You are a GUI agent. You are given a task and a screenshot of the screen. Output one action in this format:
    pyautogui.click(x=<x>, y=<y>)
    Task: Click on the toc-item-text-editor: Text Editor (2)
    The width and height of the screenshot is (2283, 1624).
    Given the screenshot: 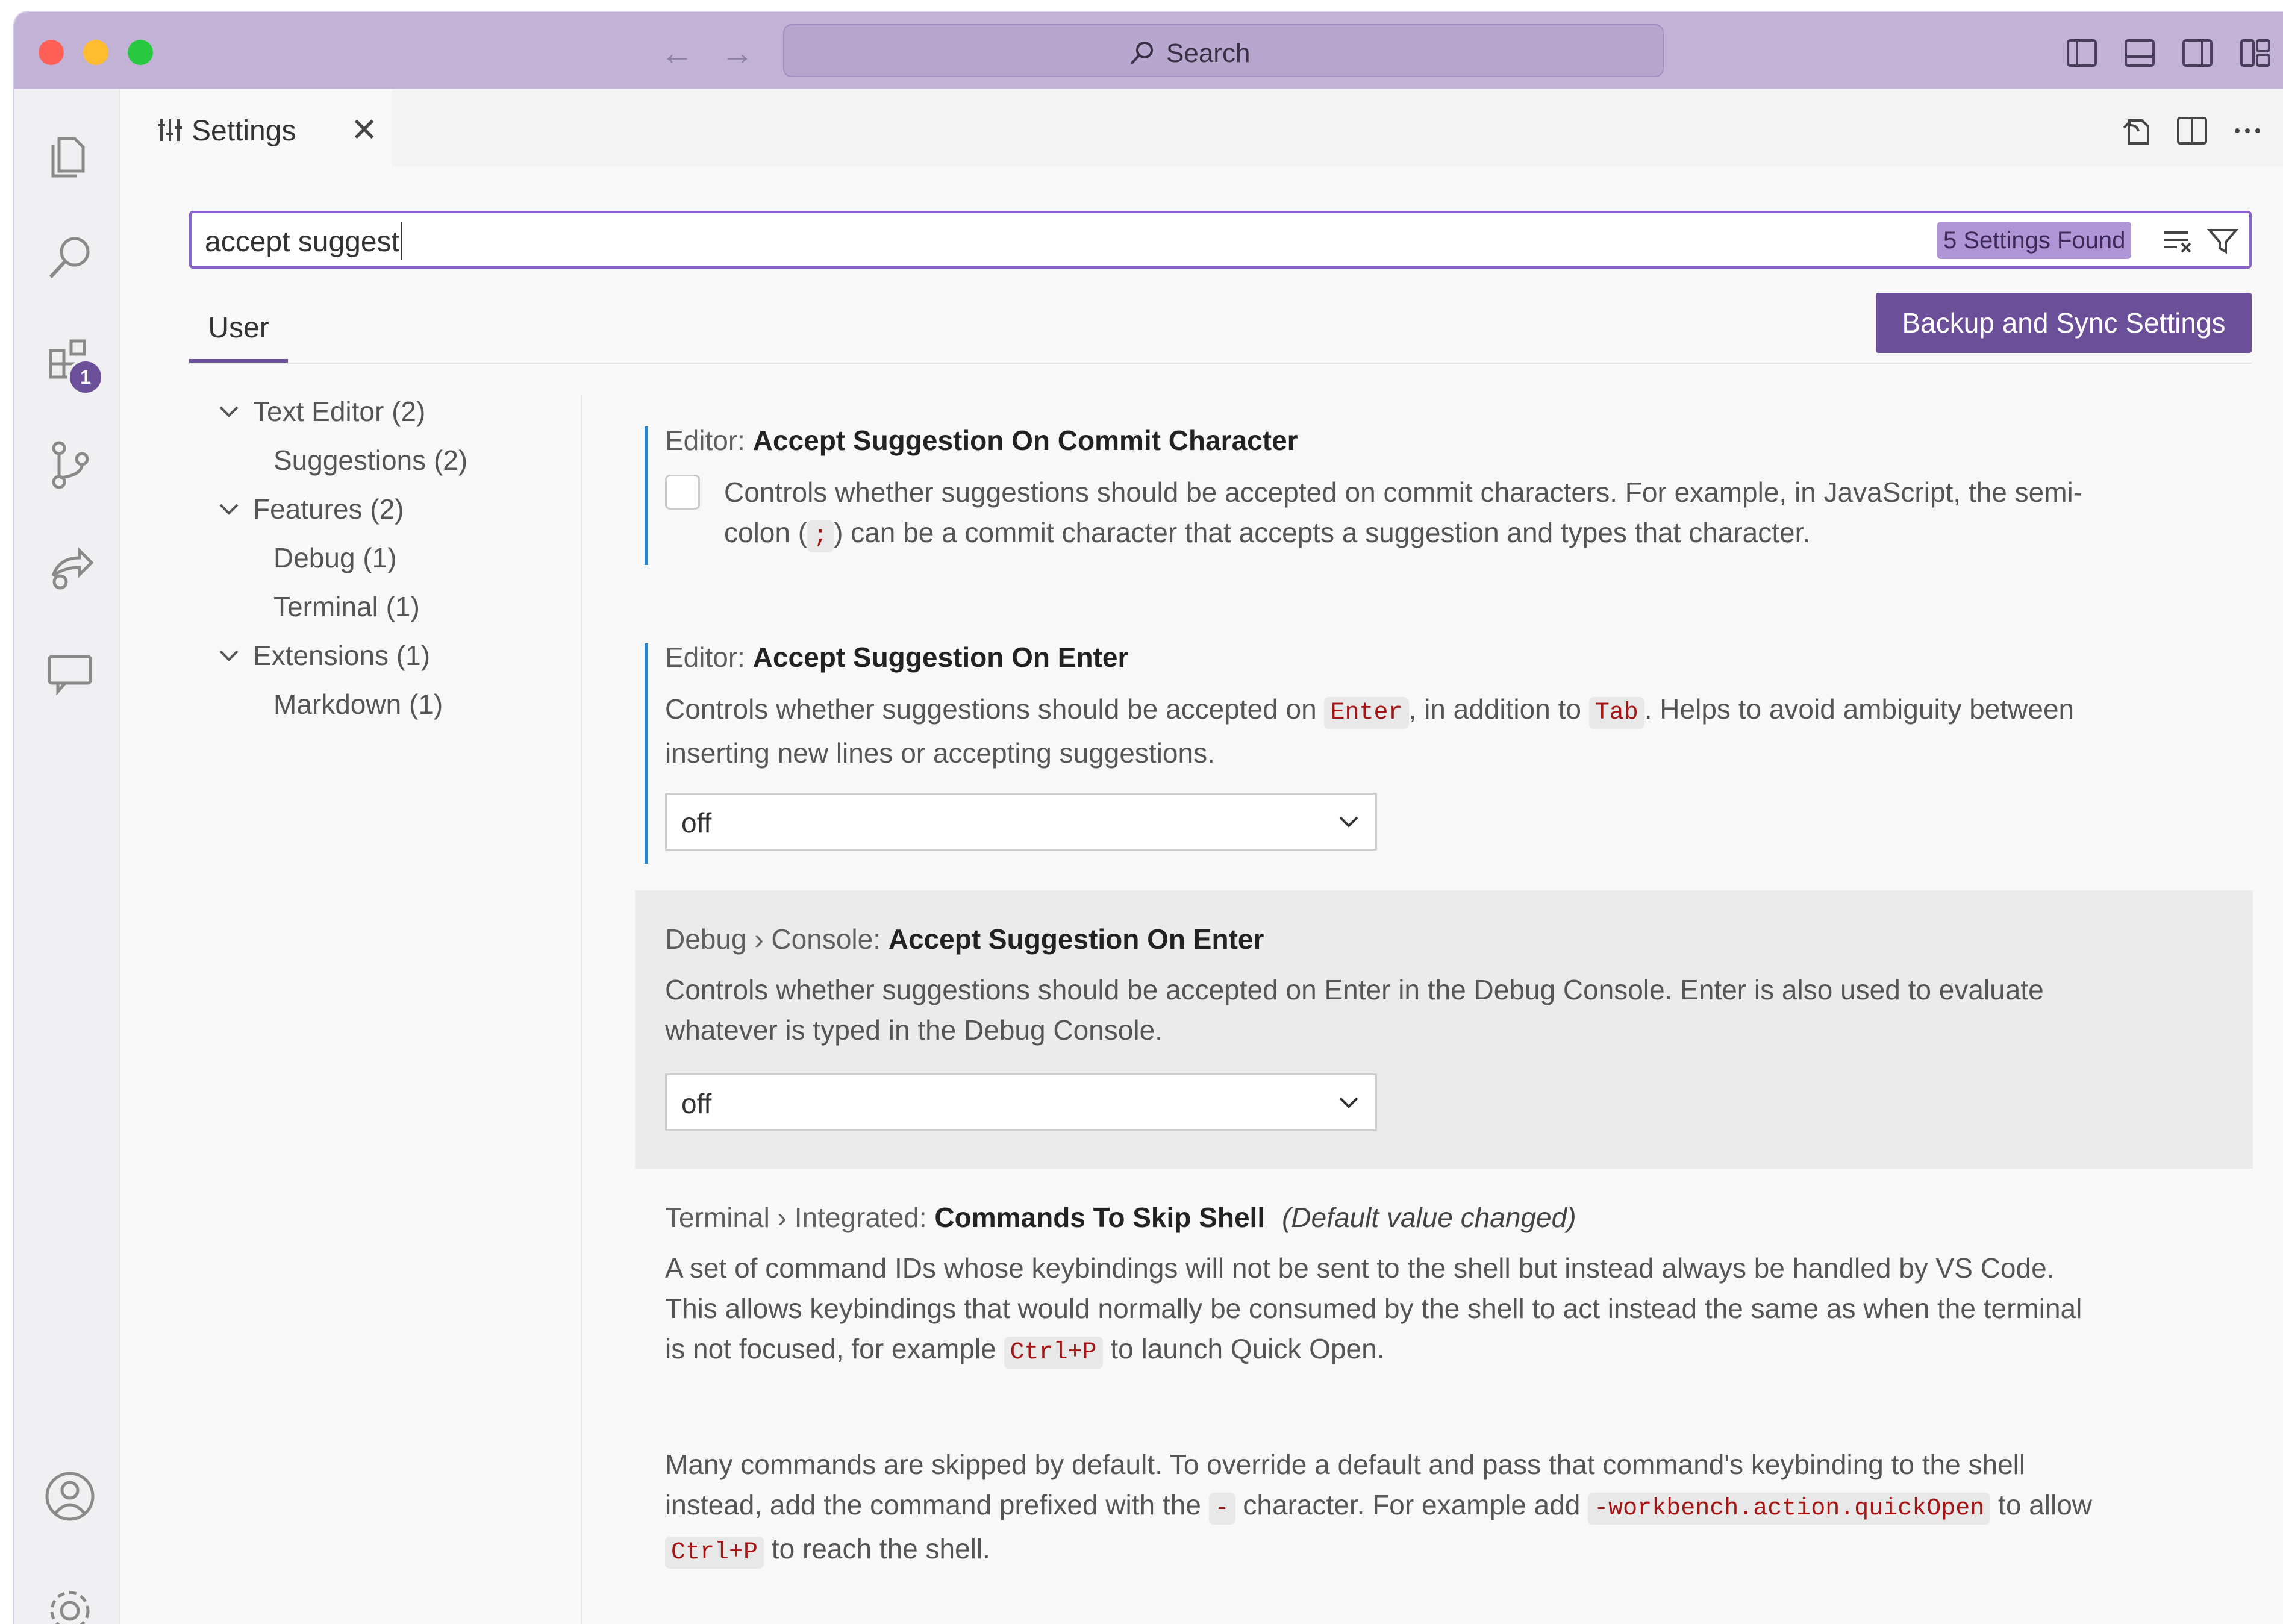 What is the action you would take?
    pyautogui.click(x=321, y=412)
    